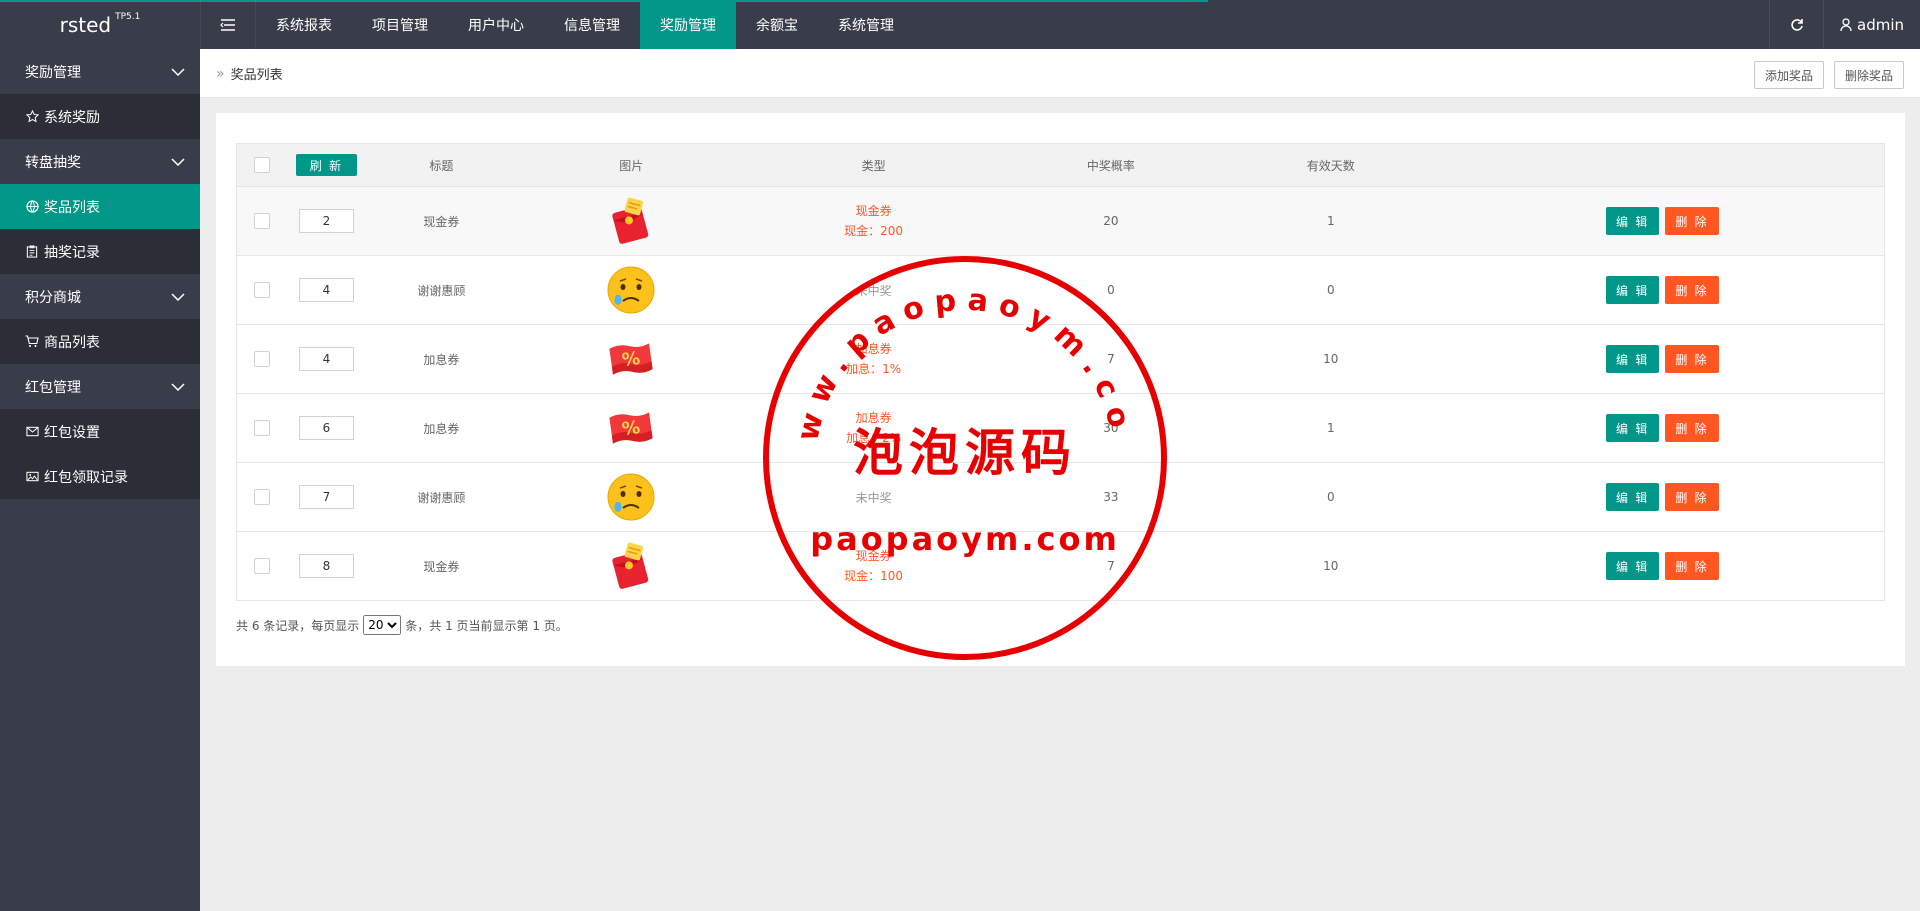 Image resolution: width=1920 pixels, height=911 pixels. What do you see at coordinates (53, 72) in the screenshot?
I see `sidebar-group-label: 奖励管理` at bounding box center [53, 72].